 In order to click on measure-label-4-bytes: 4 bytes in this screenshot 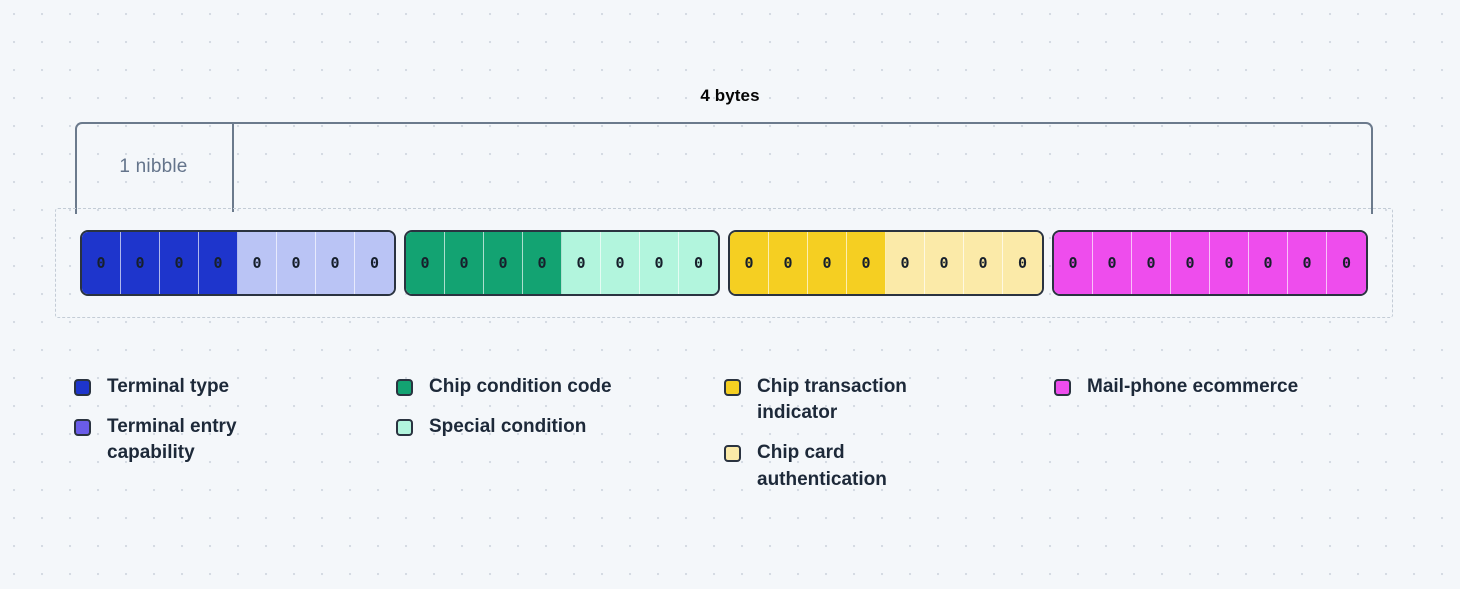, I will do `click(730, 95)`.